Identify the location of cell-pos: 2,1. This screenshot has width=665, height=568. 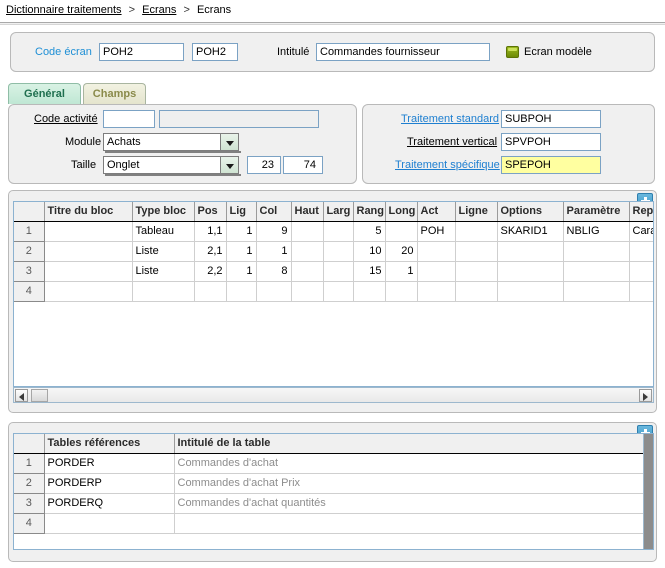
(210, 251).